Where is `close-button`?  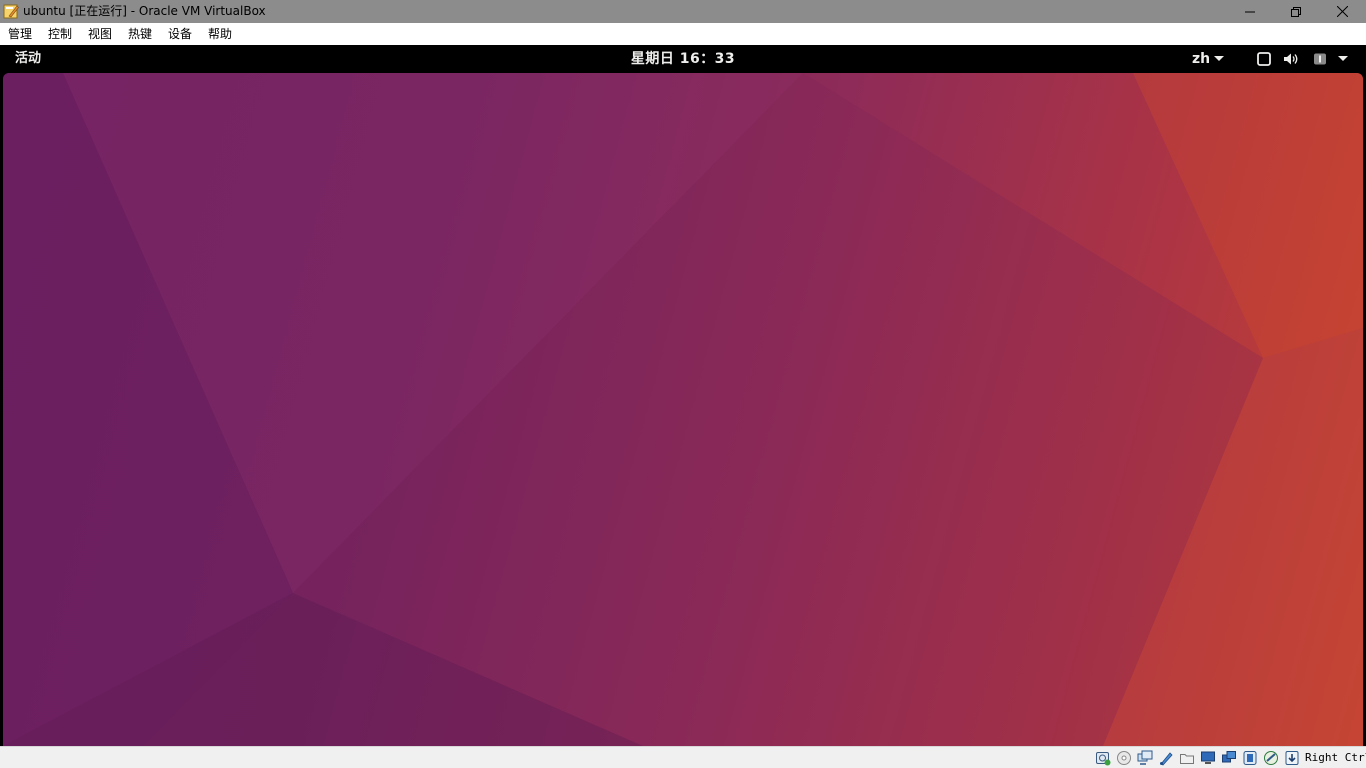 close-button is located at coordinates (1342, 11).